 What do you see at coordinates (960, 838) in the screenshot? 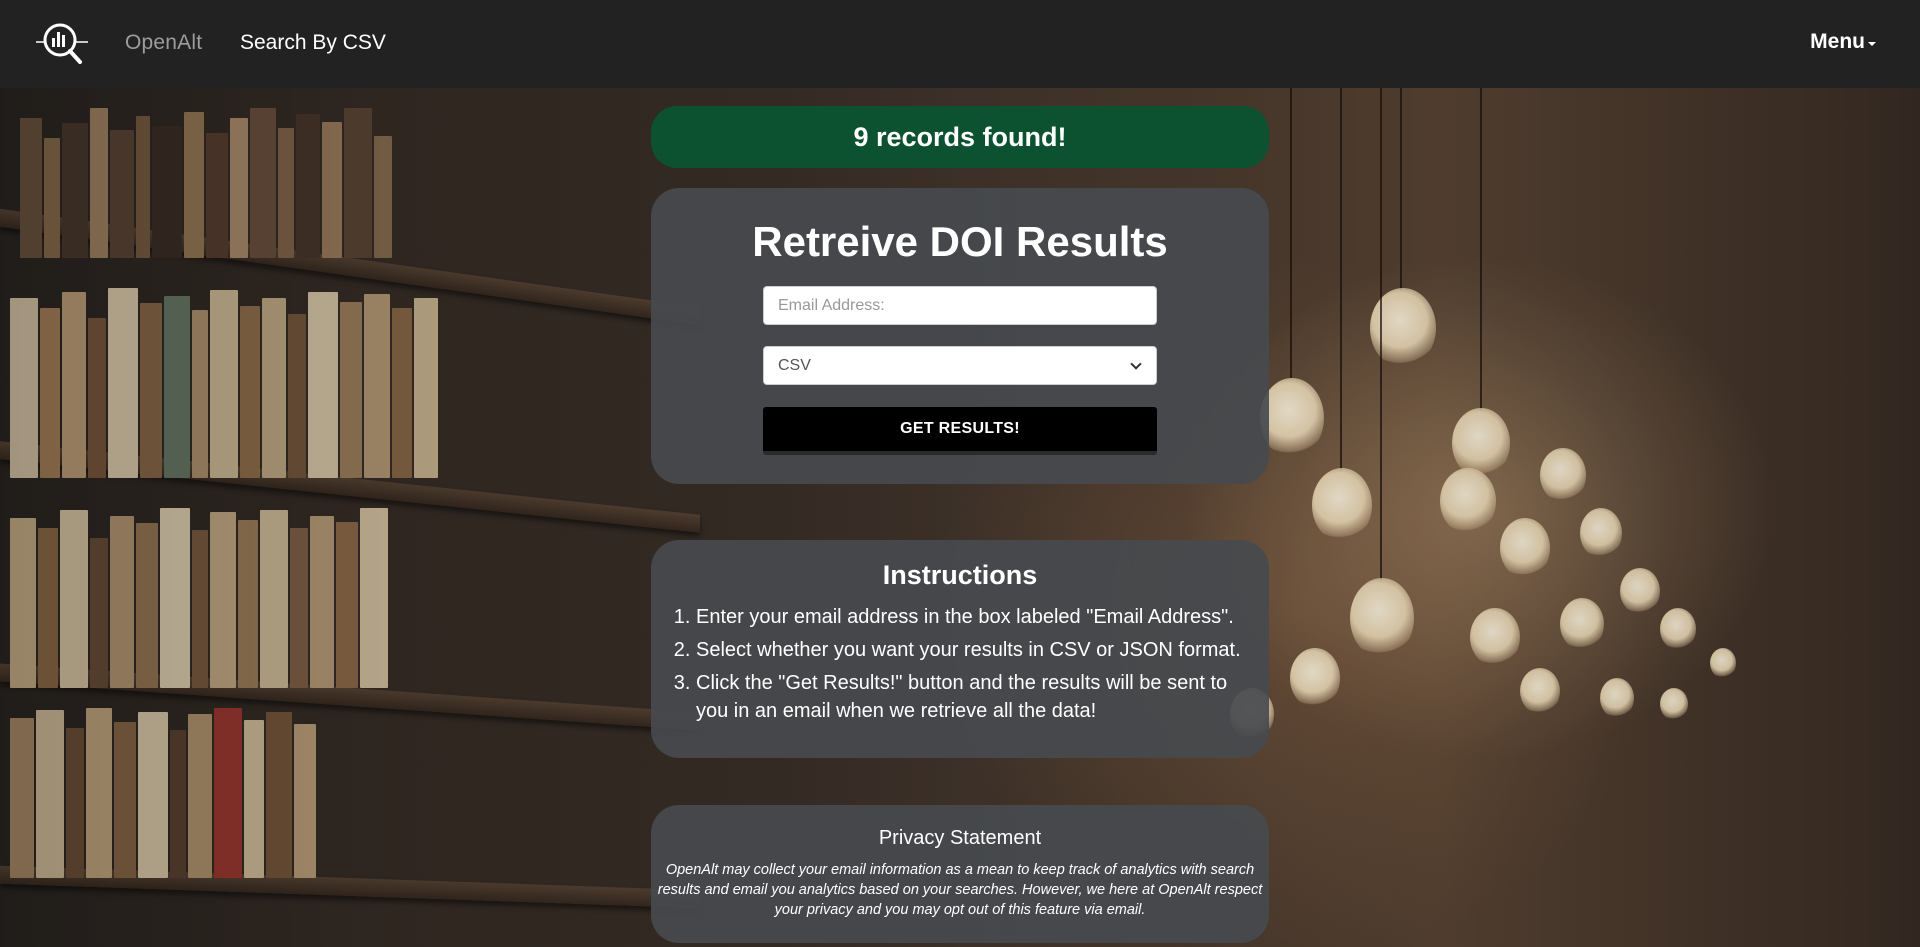
I see `privacy-title: Privacy Statement` at bounding box center [960, 838].